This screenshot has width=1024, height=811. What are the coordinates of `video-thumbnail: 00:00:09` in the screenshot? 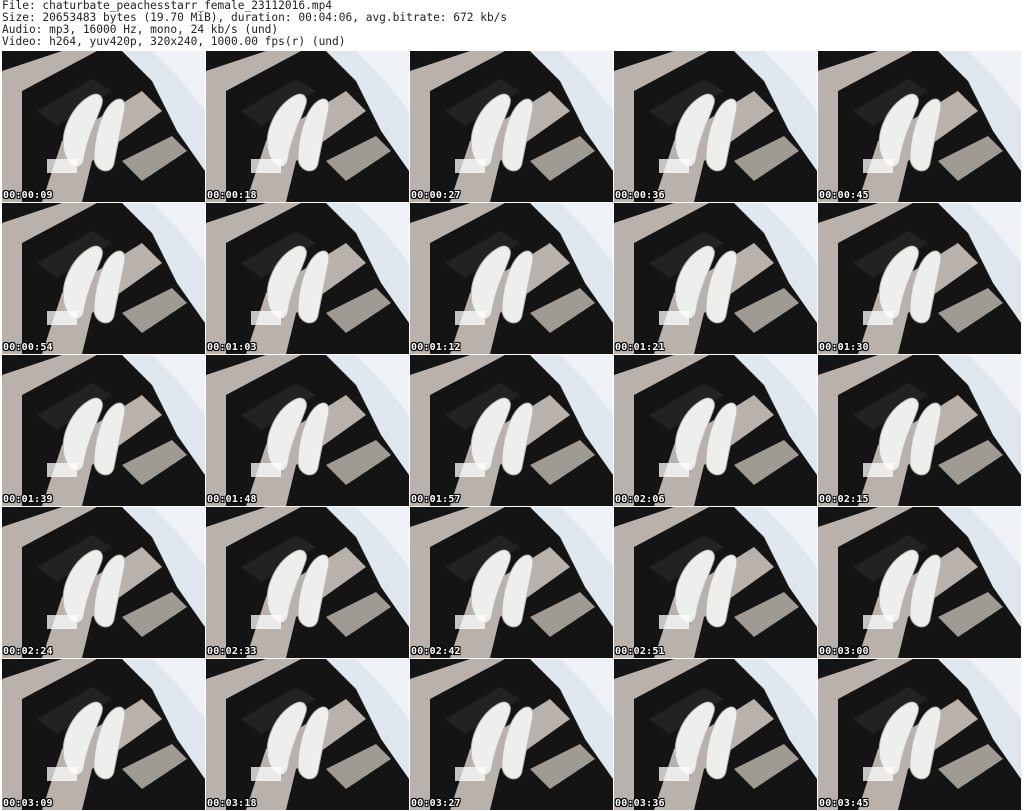 It's located at (103, 126).